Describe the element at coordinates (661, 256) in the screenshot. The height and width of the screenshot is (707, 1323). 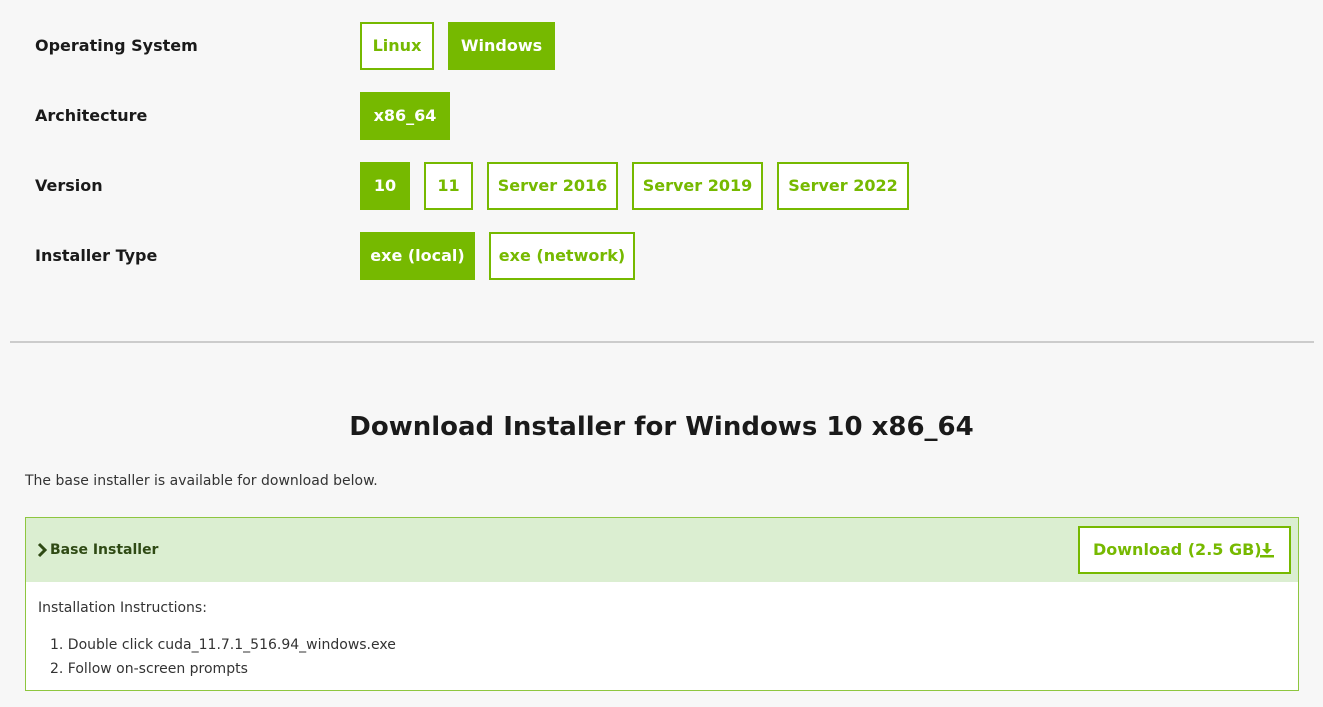
I see `installer-type-row: Installer Type exe (local) exe (network)` at that location.